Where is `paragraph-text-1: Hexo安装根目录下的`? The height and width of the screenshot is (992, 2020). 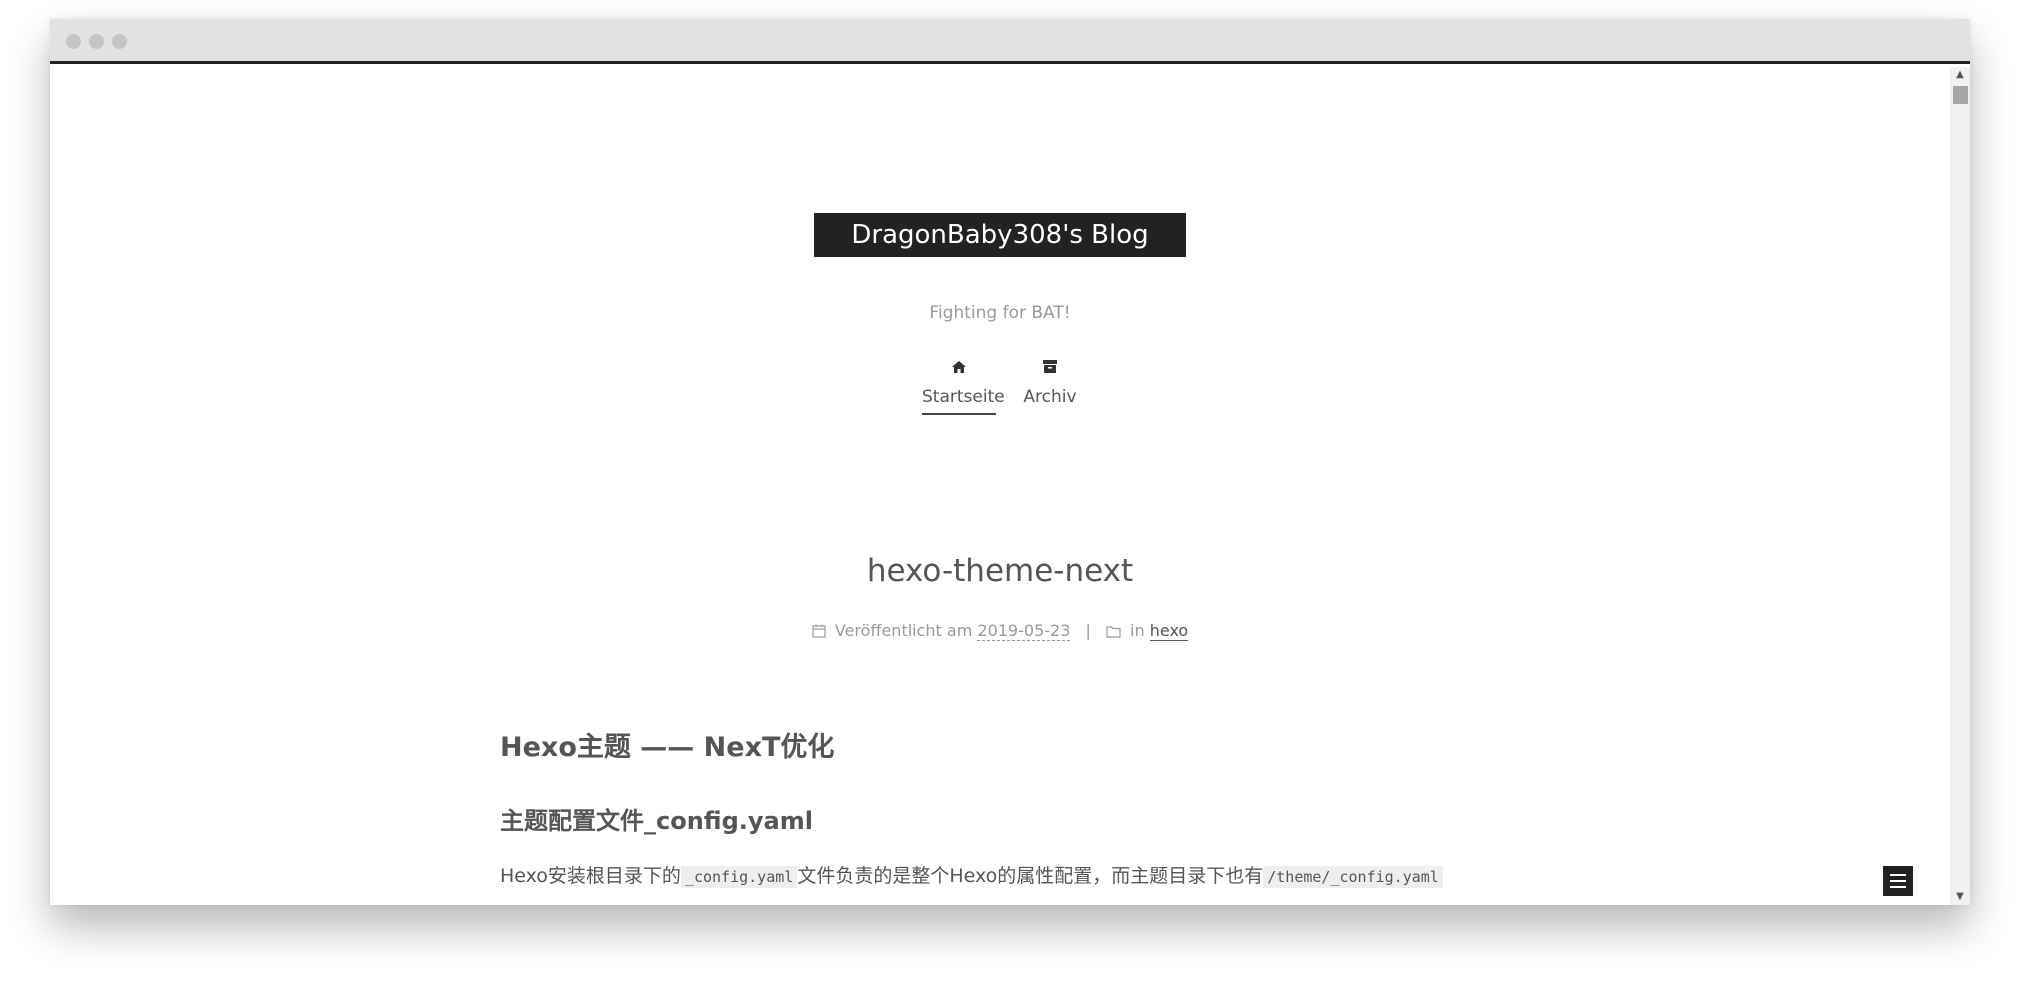 paragraph-text-1: Hexo安装根目录下的 is located at coordinates (590, 876).